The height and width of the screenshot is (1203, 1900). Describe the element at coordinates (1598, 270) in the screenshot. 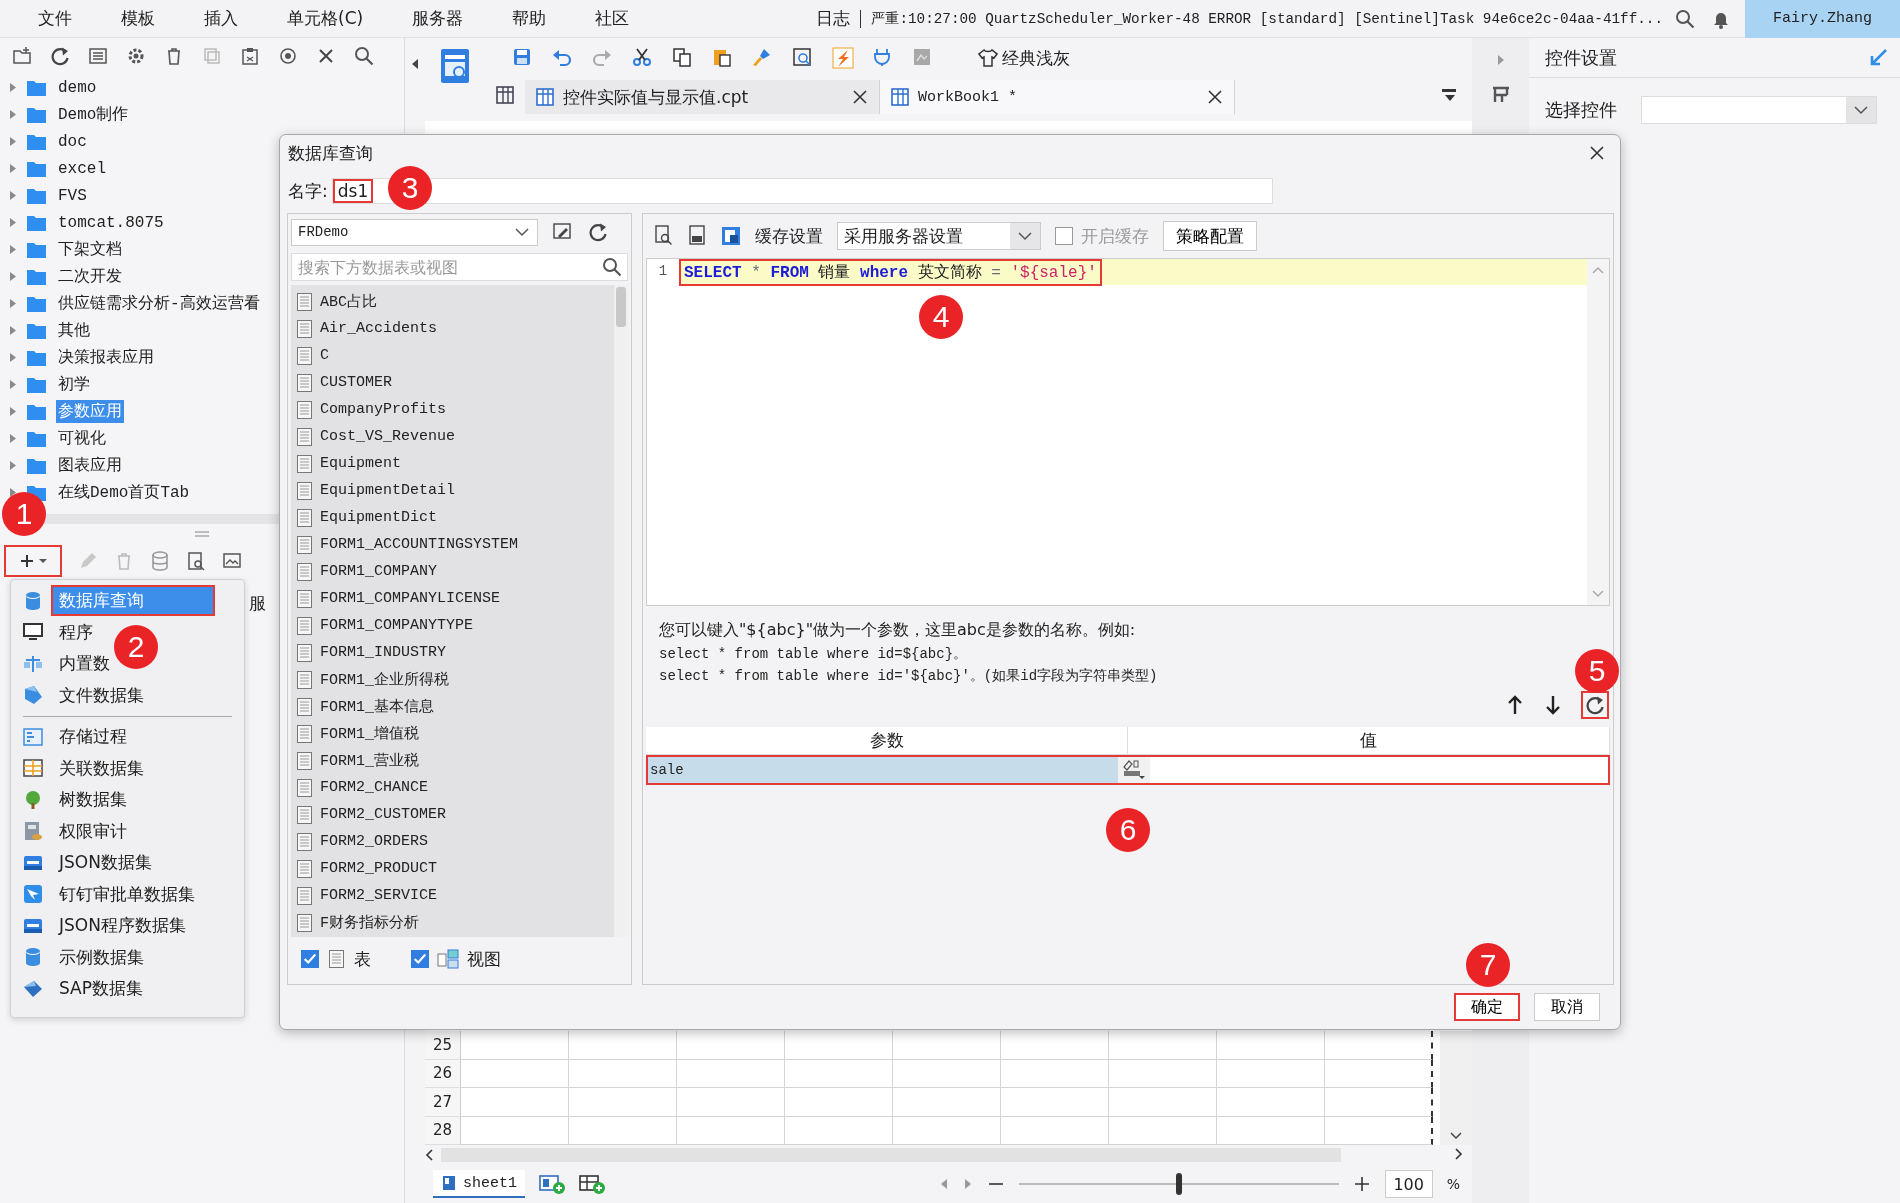

I see `scroll-up-icon` at that location.